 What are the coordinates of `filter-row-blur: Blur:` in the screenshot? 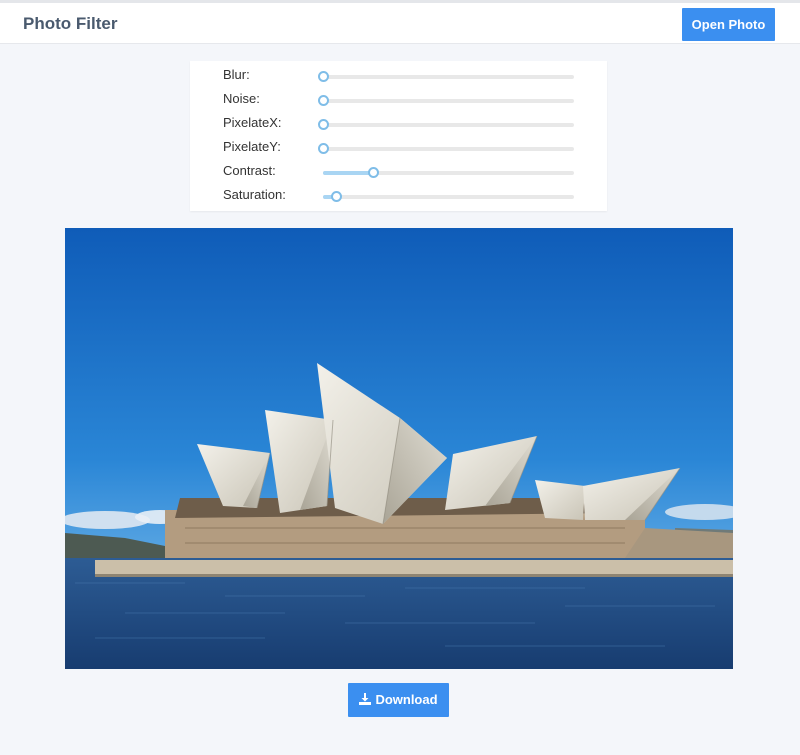 It's located at (398, 75).